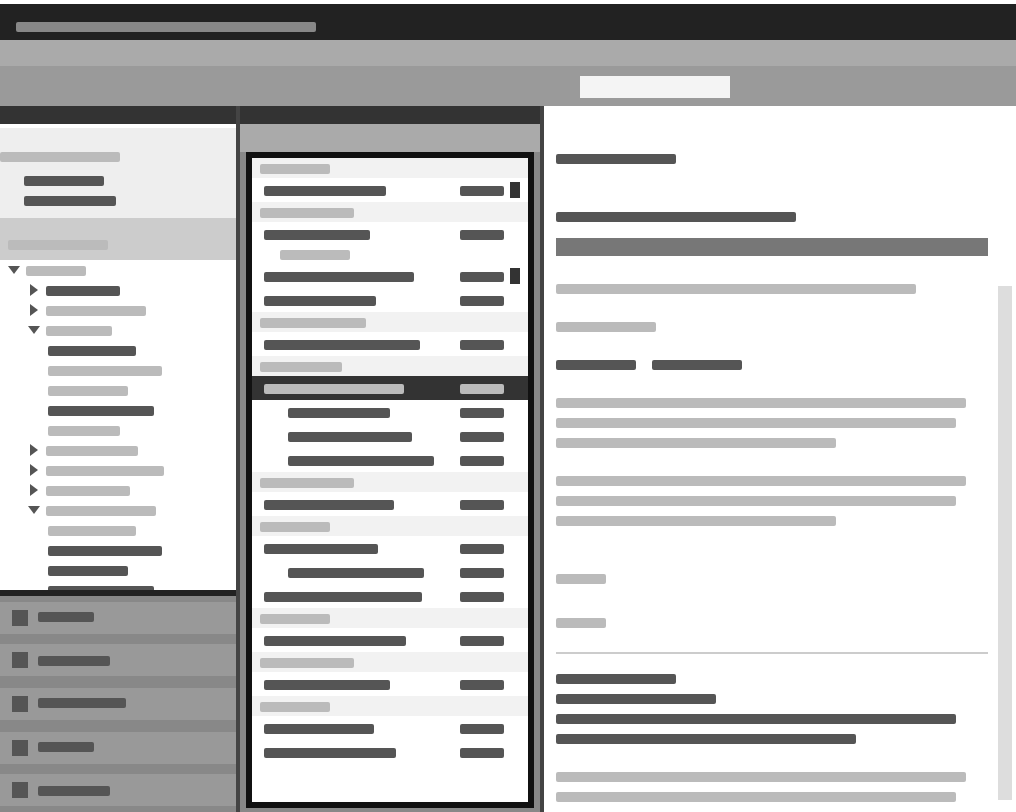  What do you see at coordinates (655, 86) in the screenshot?
I see `search-field` at bounding box center [655, 86].